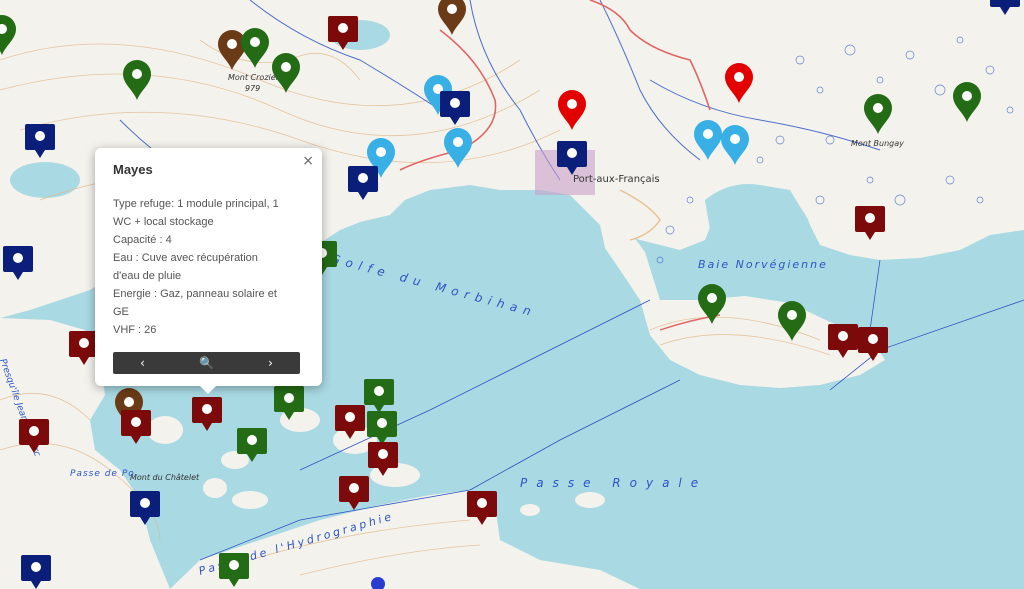 The height and width of the screenshot is (589, 1024). What do you see at coordinates (613, 483) in the screenshot?
I see `place-label: Passe Royale` at bounding box center [613, 483].